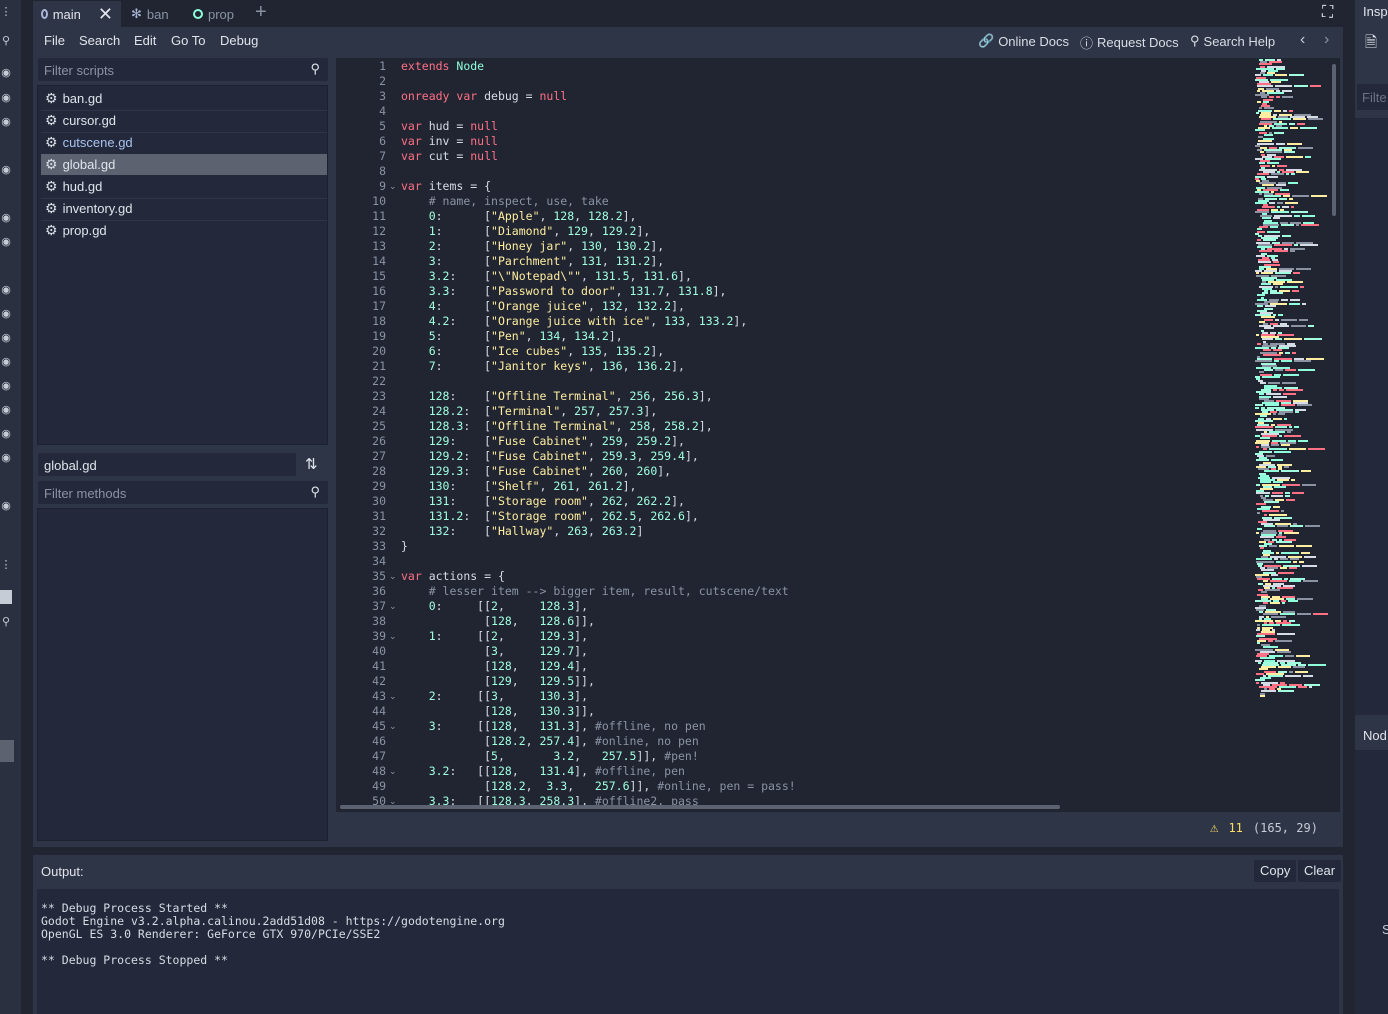  Describe the element at coordinates (184, 142) in the screenshot. I see `list-item: ⚙ cutscene.gd` at that location.